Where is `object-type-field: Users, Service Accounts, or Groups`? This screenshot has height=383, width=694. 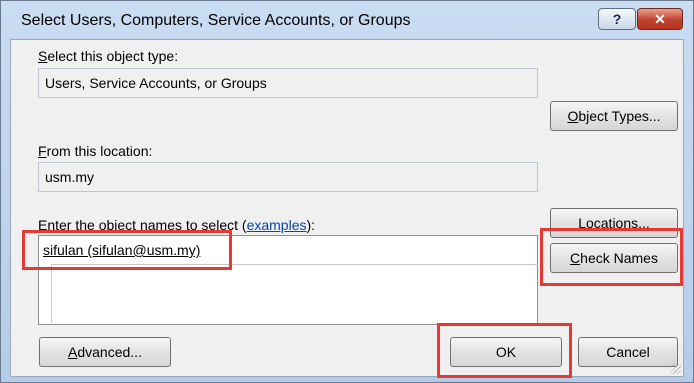
object-type-field: Users, Service Accounts, or Groups is located at coordinates (288, 83).